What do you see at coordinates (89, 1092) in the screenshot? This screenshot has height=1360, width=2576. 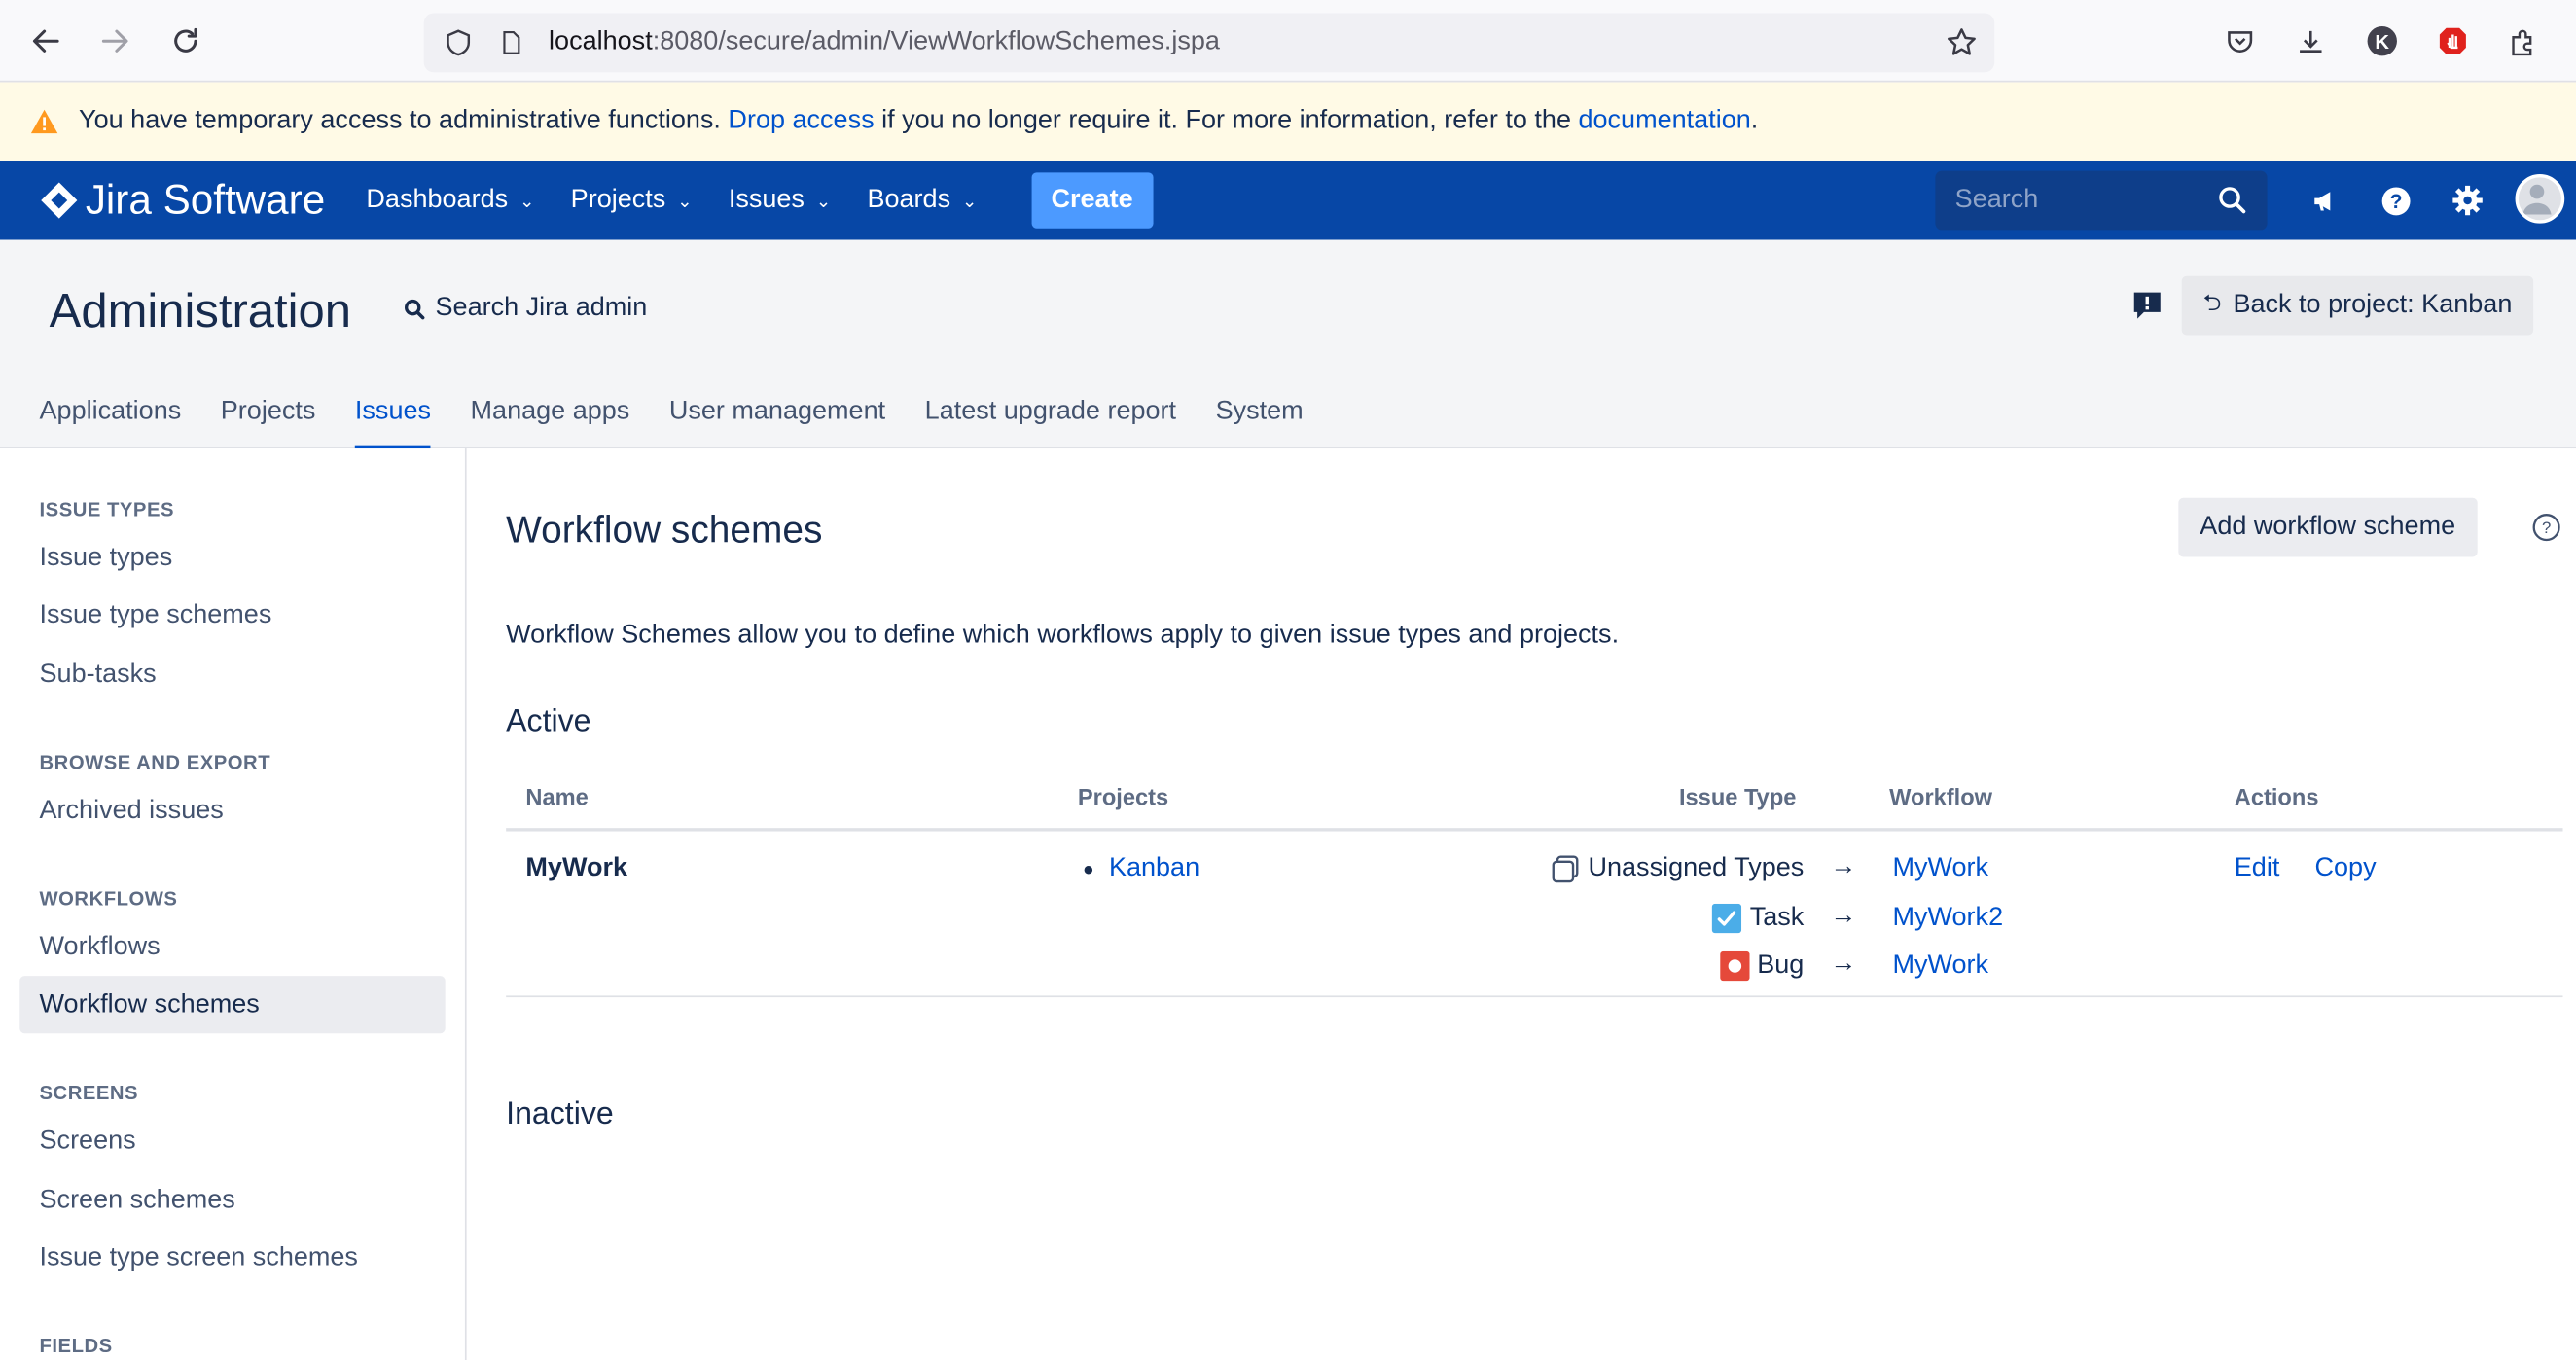 I see `sidebar-section-screens: SCREENS` at bounding box center [89, 1092].